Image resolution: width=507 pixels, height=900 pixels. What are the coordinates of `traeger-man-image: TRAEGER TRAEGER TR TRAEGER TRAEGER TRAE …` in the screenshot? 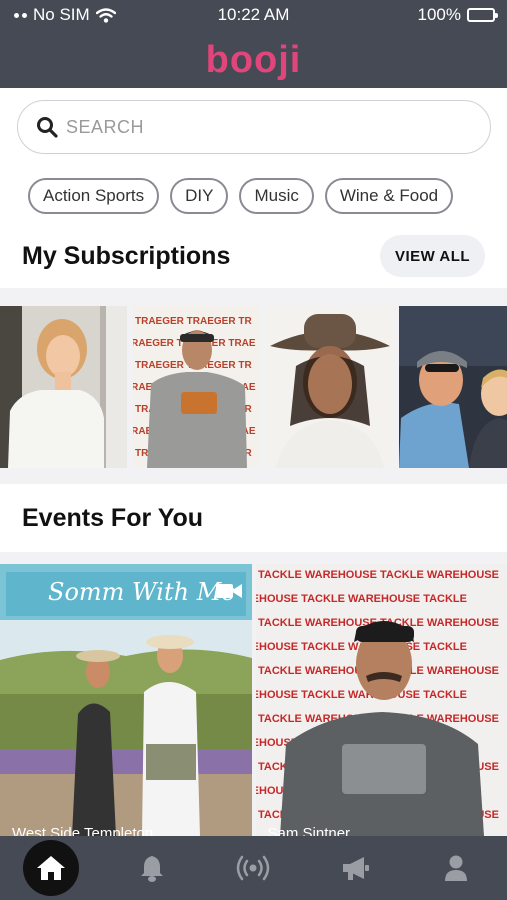 It's located at (196, 387).